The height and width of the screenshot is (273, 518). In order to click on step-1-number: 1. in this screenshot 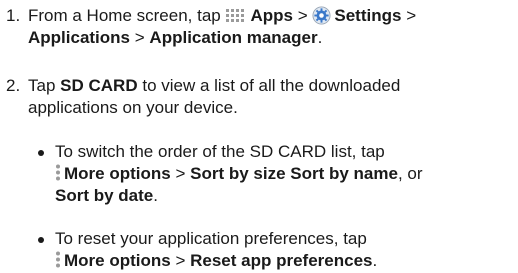, I will do `click(13, 15)`.